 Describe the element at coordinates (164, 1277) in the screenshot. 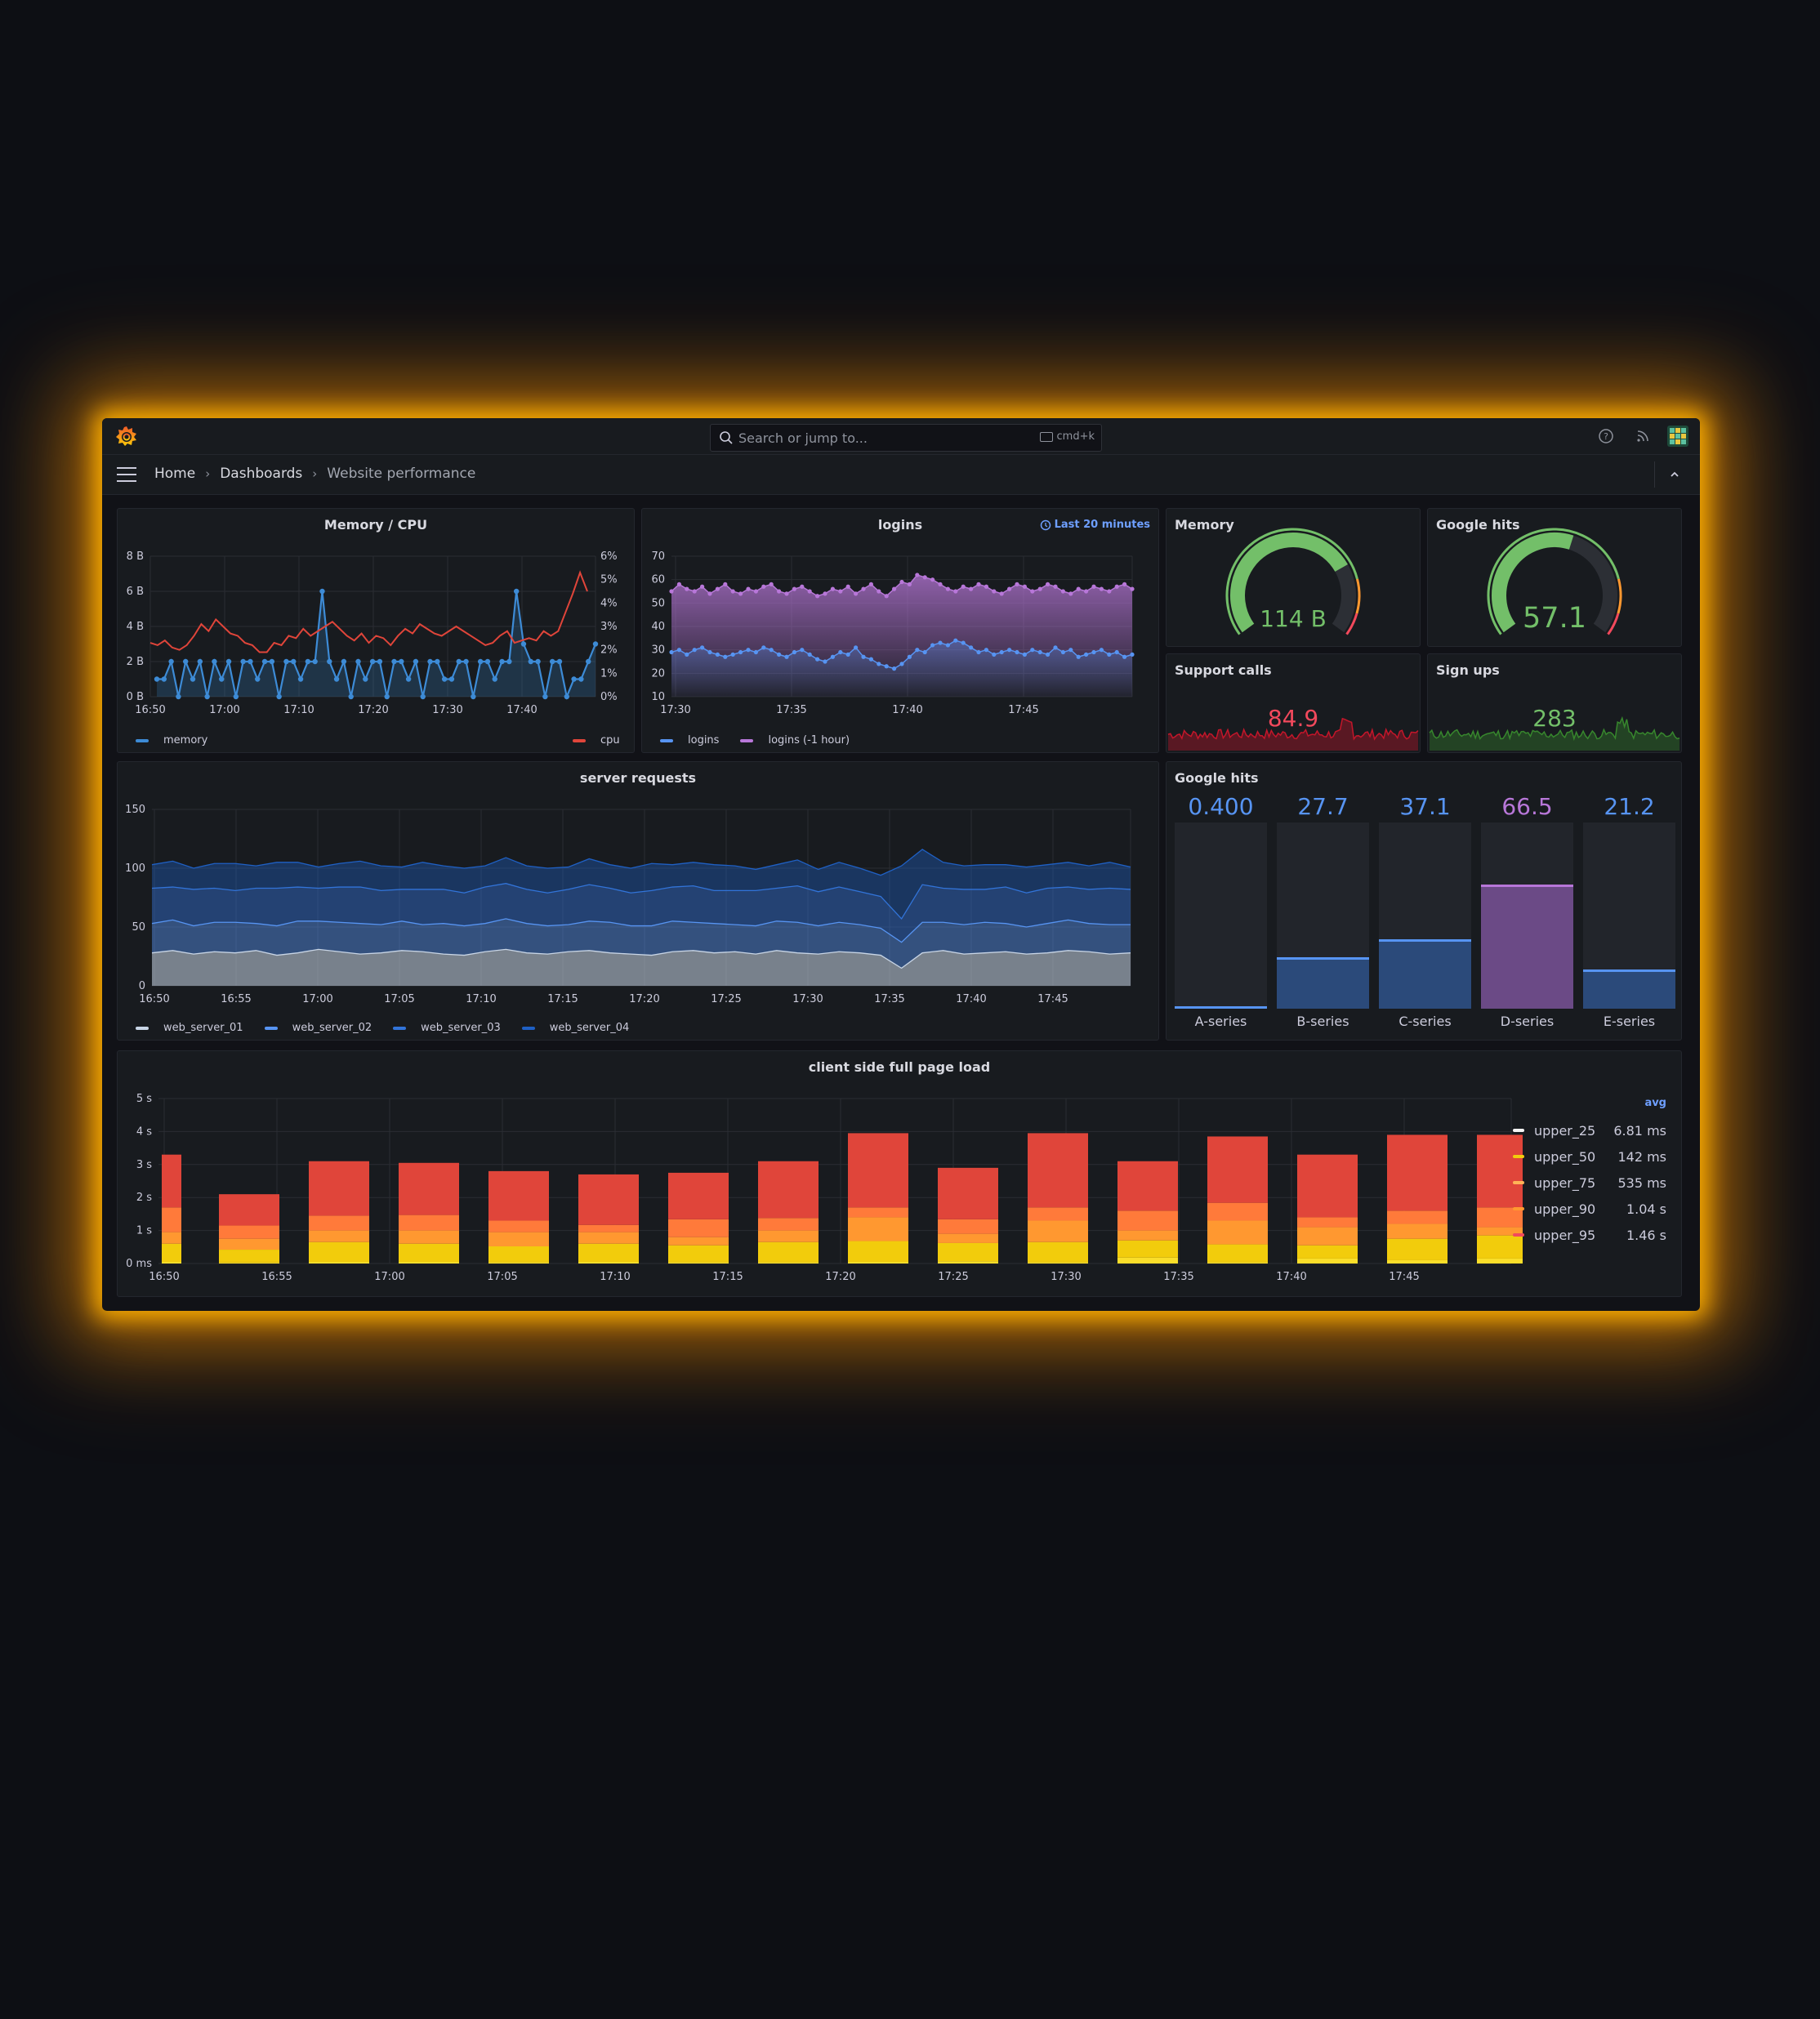

I see `x-tick-label: 16:50` at that location.